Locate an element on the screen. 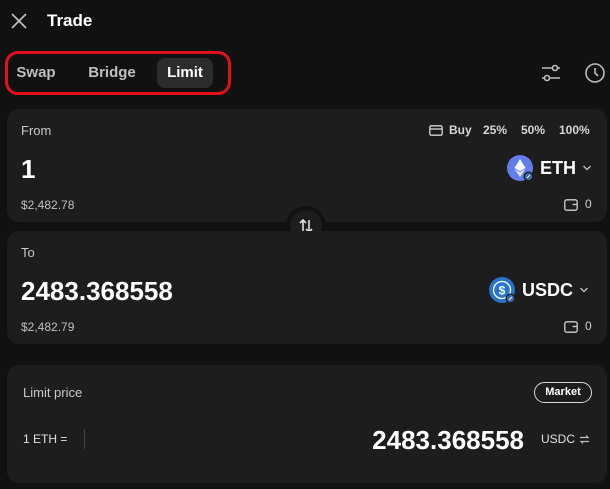 The image size is (610, 489). sliders-icon is located at coordinates (551, 73).